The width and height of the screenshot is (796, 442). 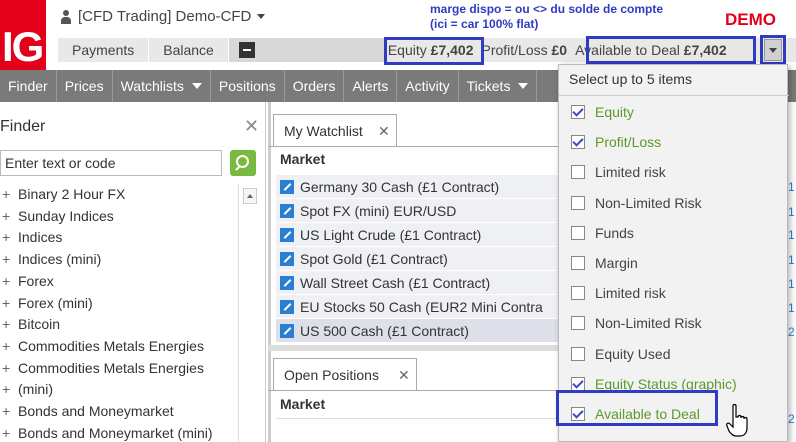 I want to click on payments-tab: Payments, so click(x=104, y=50).